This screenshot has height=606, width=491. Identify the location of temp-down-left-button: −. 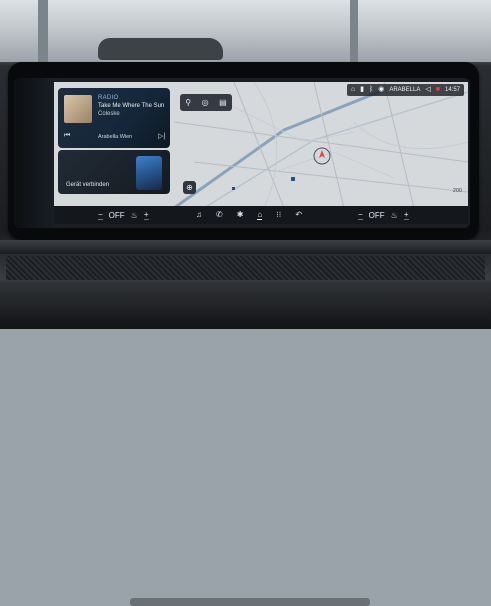
(100, 215).